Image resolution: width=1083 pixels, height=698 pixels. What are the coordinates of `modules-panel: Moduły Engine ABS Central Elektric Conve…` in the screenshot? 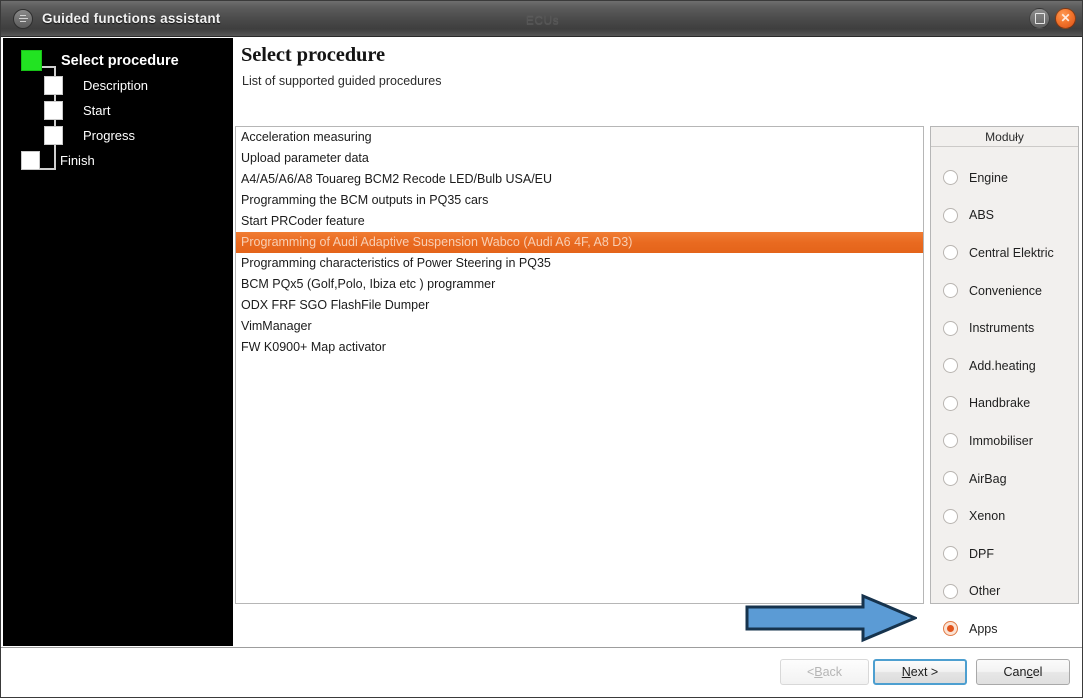 It's located at (1004, 381).